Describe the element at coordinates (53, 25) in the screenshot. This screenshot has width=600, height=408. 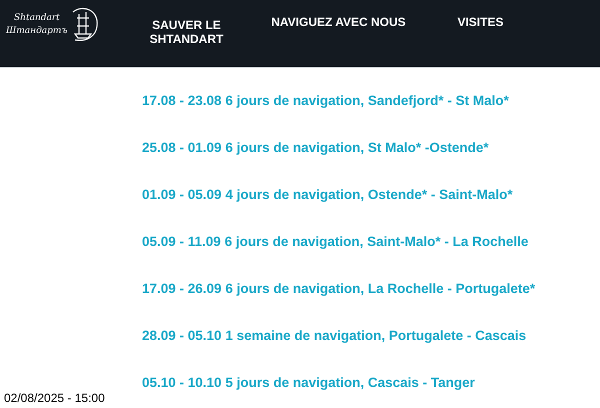
I see `logo: Shtandart Штандартъ` at that location.